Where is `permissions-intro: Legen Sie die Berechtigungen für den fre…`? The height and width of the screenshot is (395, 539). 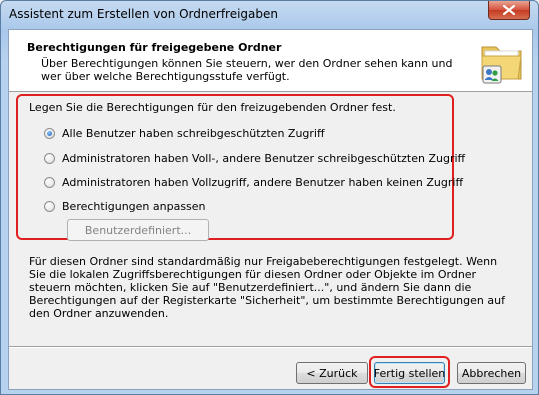 permissions-intro: Legen Sie die Berechtigungen für den fre… is located at coordinates (212, 107).